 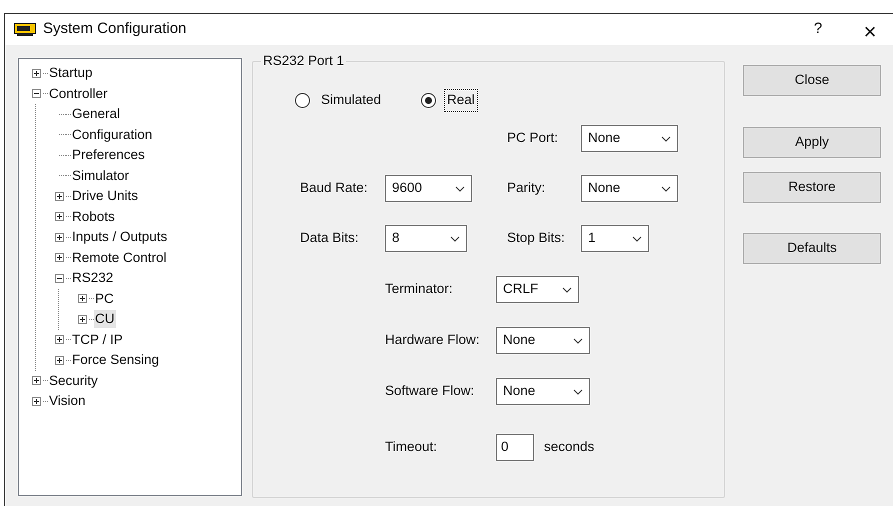 What do you see at coordinates (426, 238) in the screenshot?
I see `dropdown: 8` at bounding box center [426, 238].